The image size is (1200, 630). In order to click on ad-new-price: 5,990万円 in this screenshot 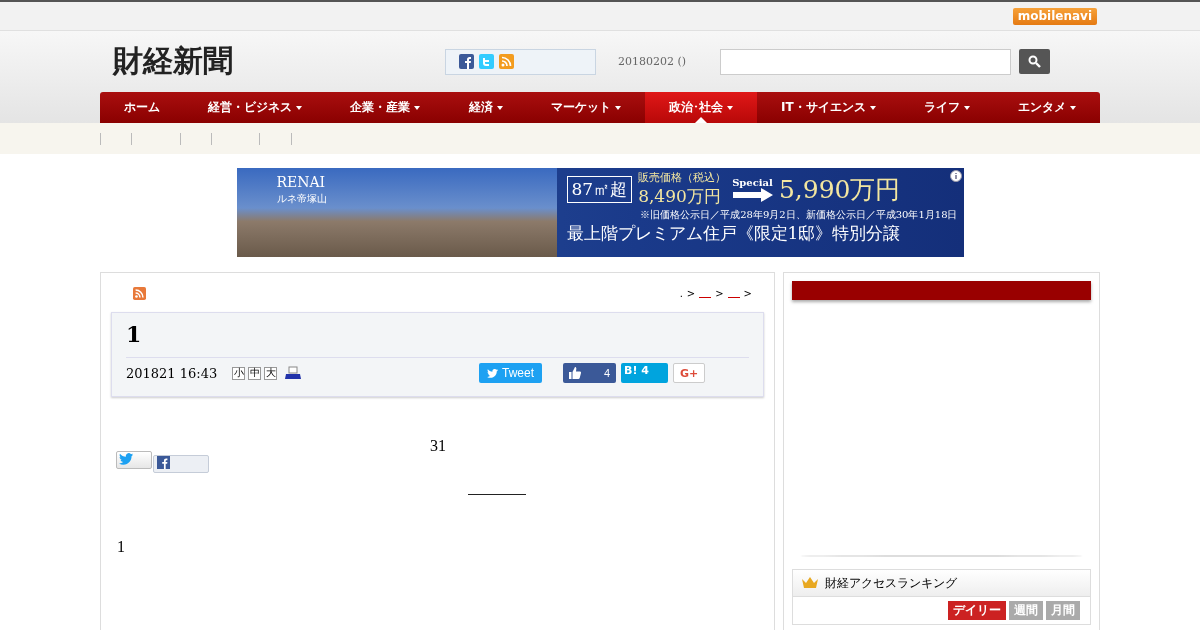, I will do `click(839, 189)`.